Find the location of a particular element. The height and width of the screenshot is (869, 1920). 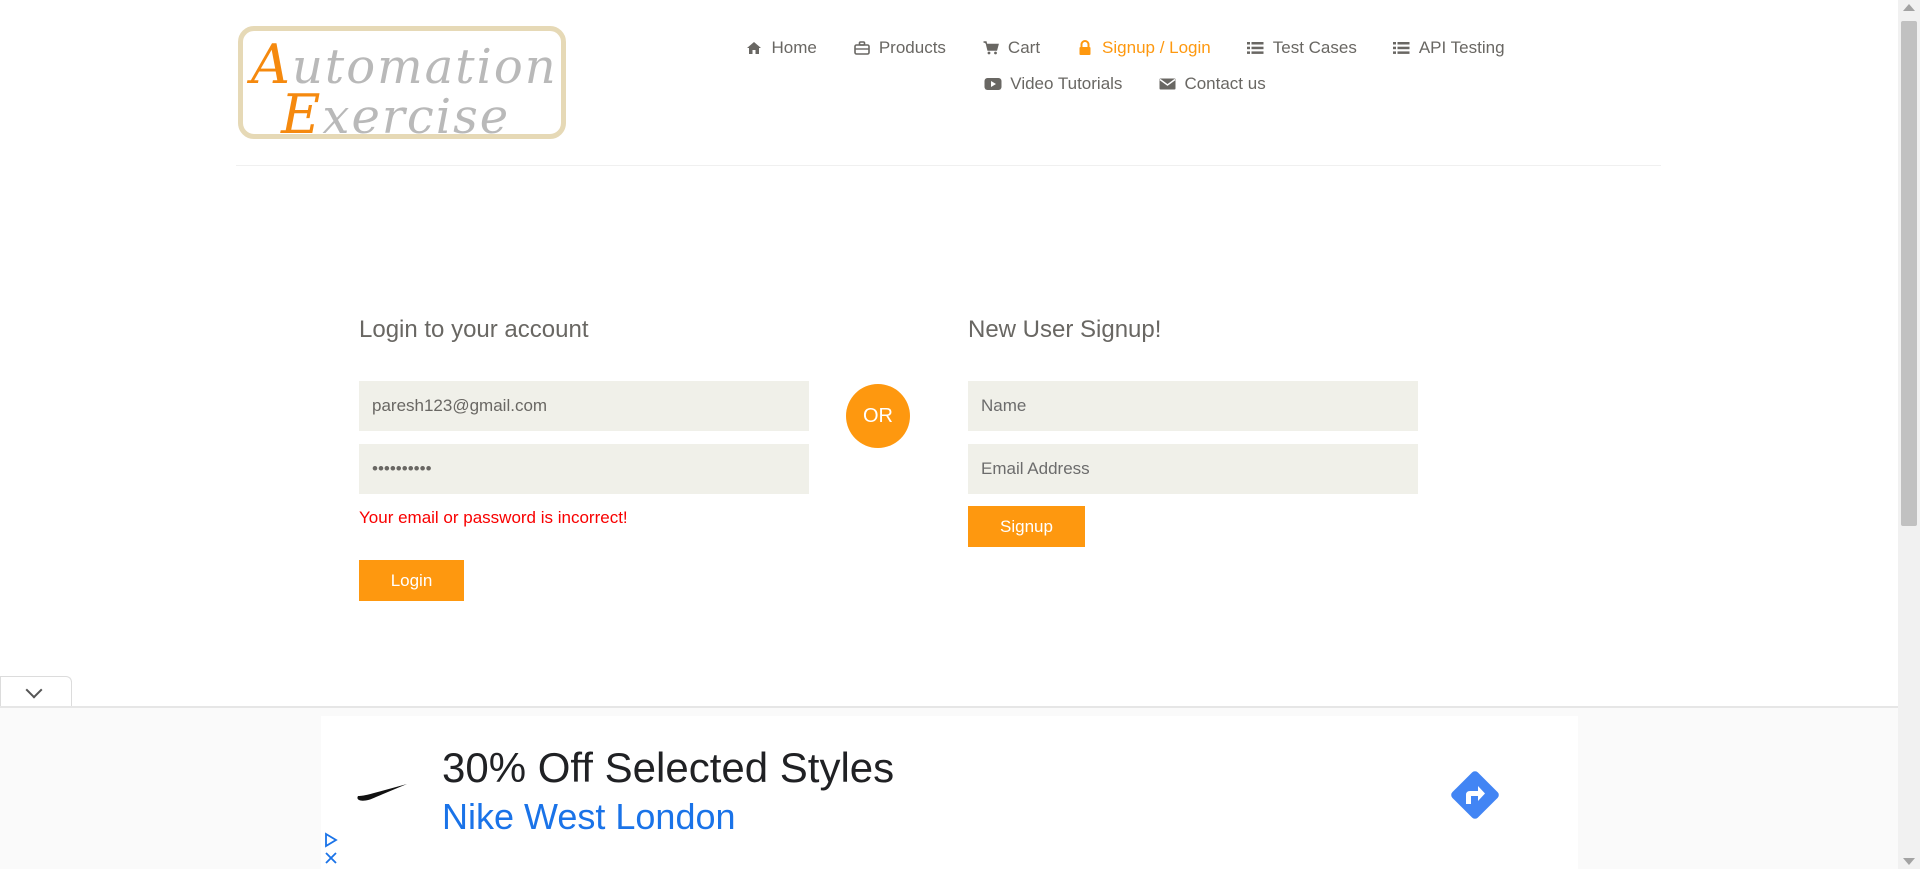

nav-home: Home is located at coordinates (781, 48).